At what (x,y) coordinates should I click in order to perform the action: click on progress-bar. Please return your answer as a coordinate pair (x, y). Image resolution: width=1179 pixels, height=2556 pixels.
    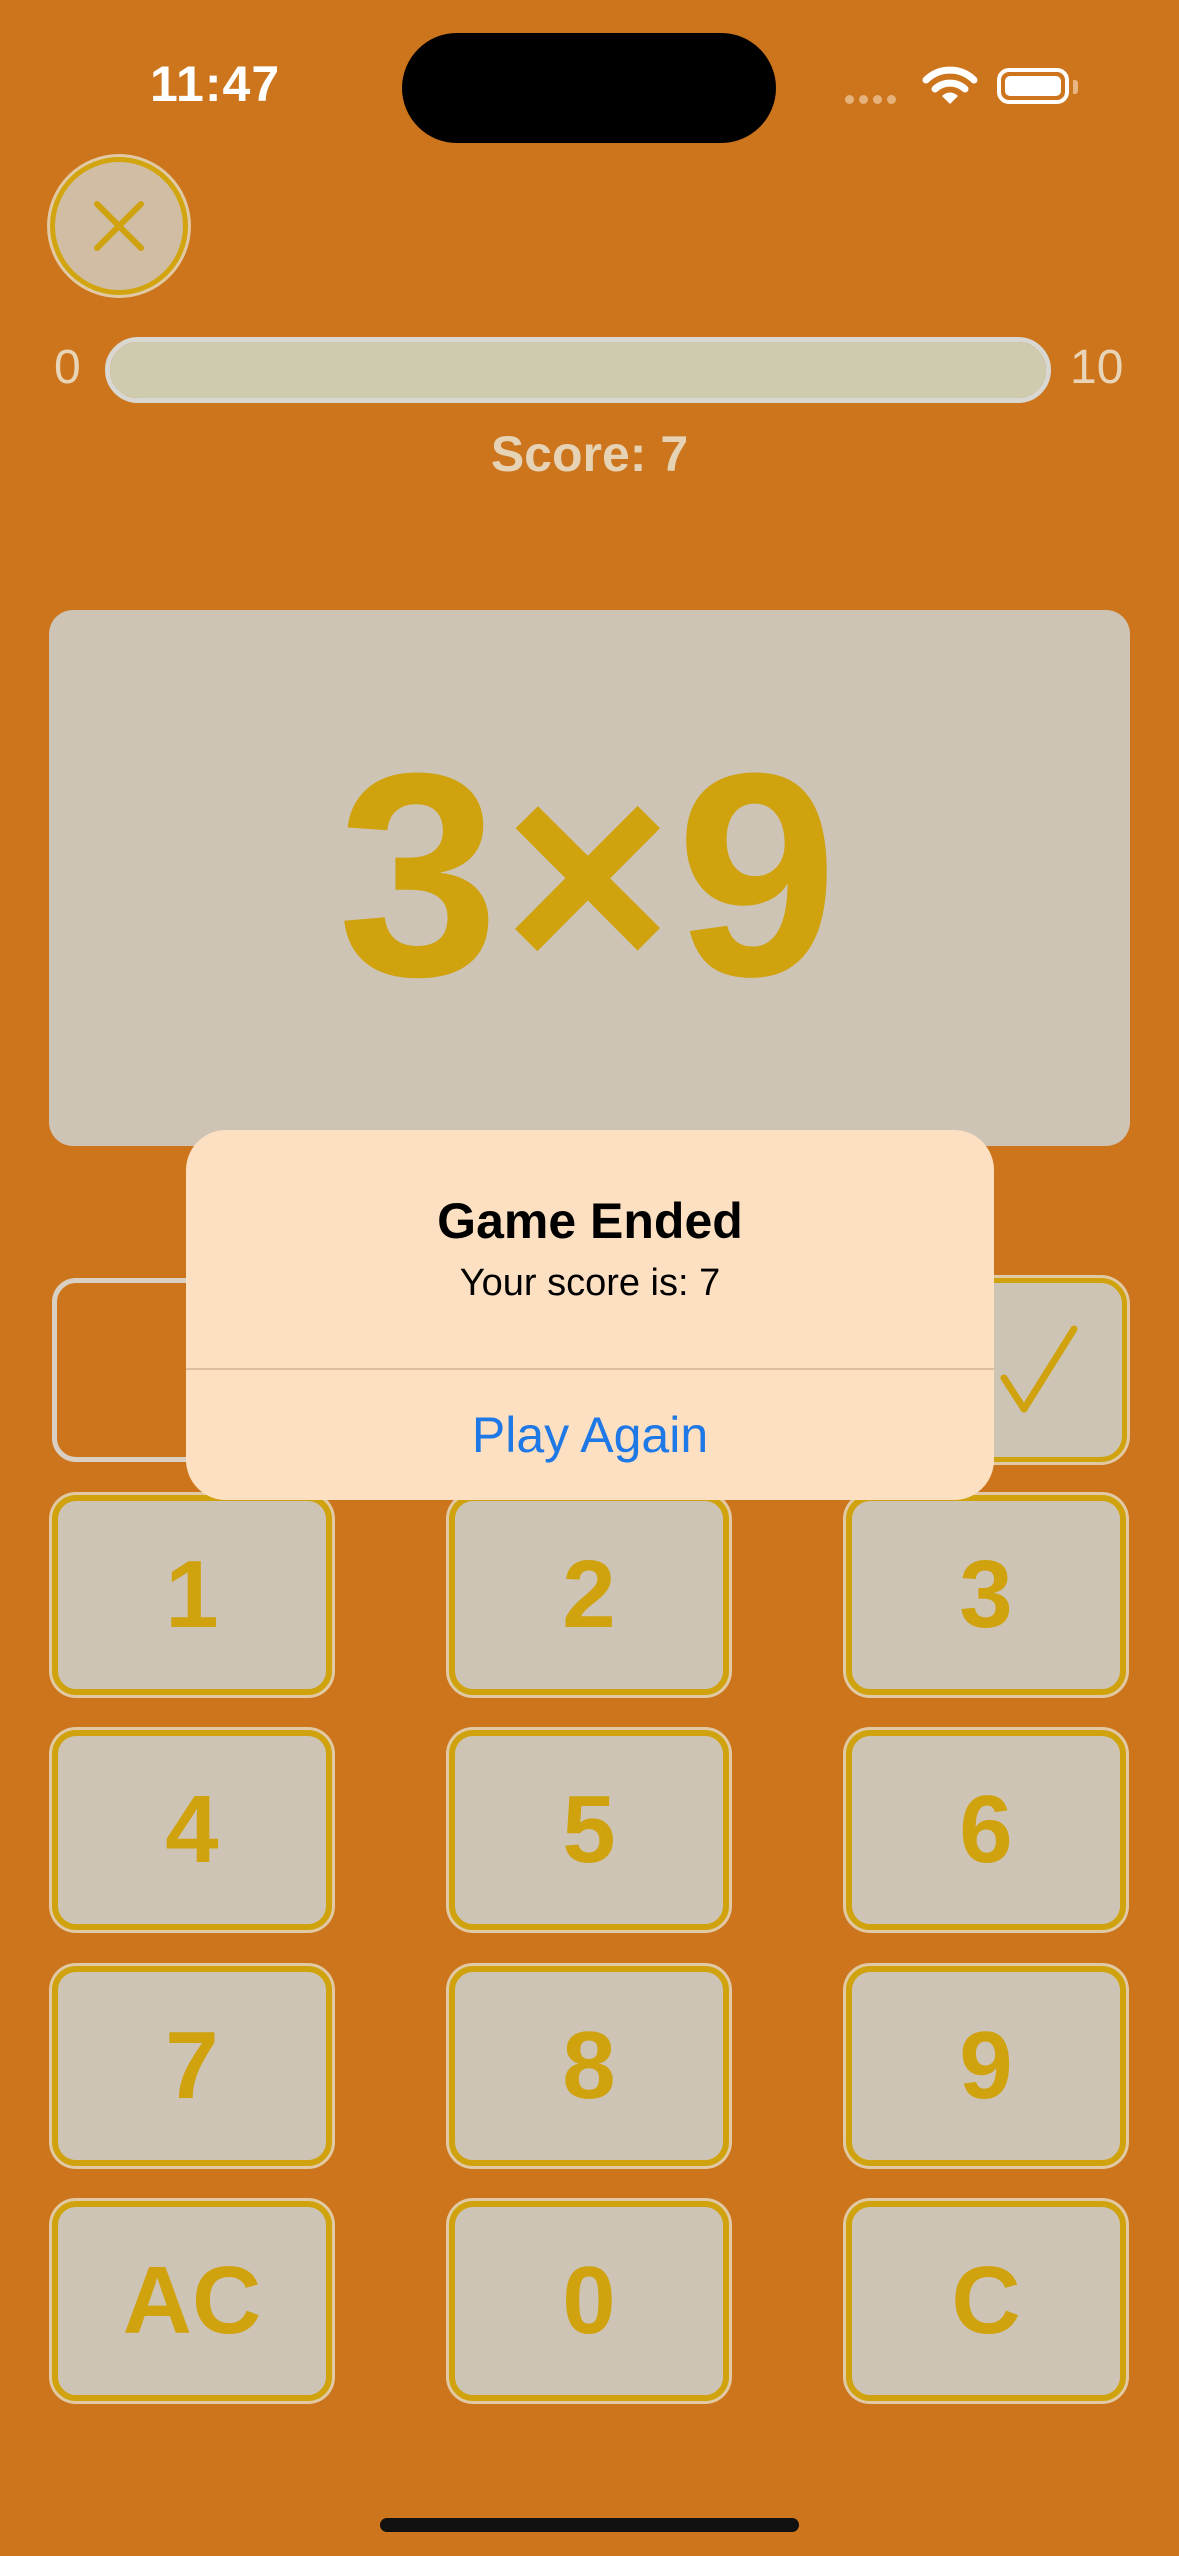
    Looking at the image, I should click on (578, 370).